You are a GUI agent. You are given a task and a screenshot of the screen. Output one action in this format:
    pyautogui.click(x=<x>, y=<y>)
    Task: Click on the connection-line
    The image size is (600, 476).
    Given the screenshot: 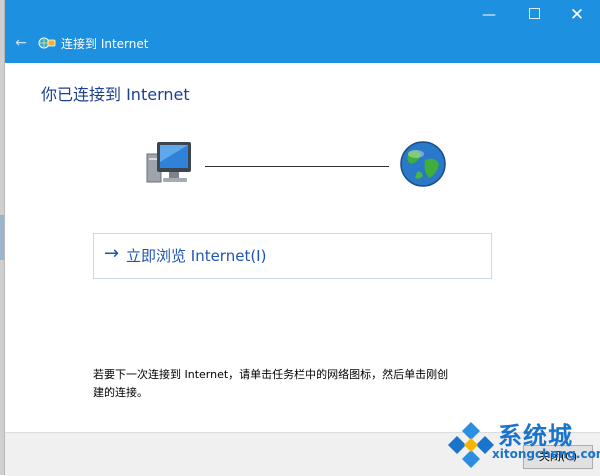 What is the action you would take?
    pyautogui.click(x=297, y=166)
    